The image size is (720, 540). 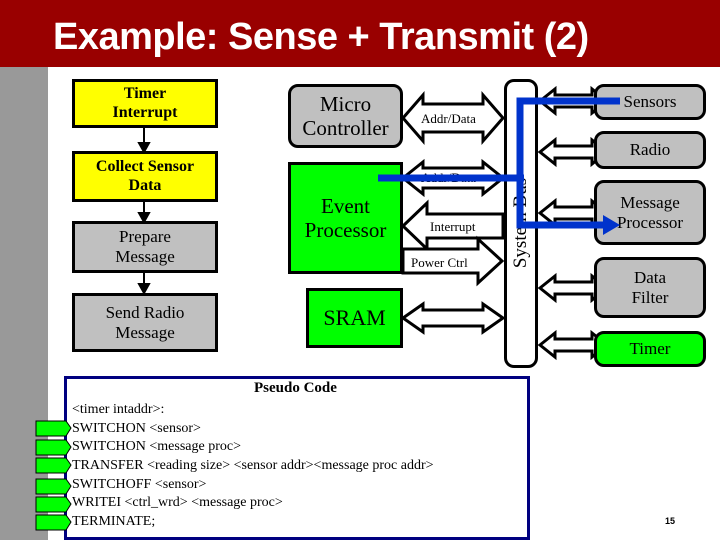 What do you see at coordinates (670, 521) in the screenshot?
I see `page-number: 15` at bounding box center [670, 521].